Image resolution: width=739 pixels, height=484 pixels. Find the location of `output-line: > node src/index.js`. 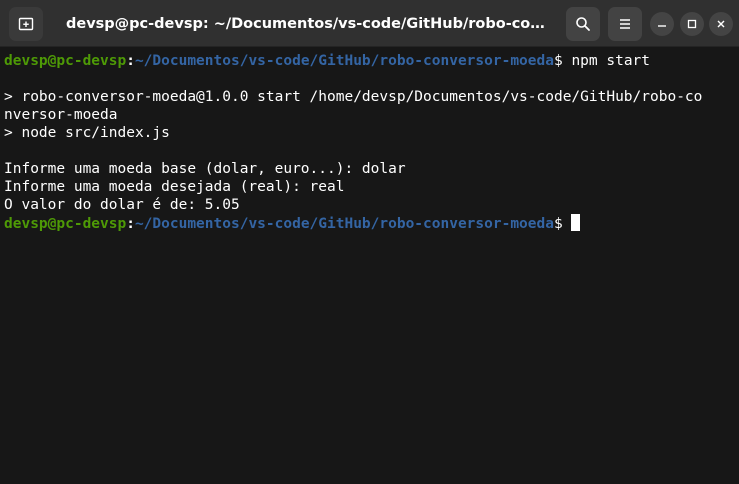

output-line: > node src/index.js is located at coordinates (87, 133).